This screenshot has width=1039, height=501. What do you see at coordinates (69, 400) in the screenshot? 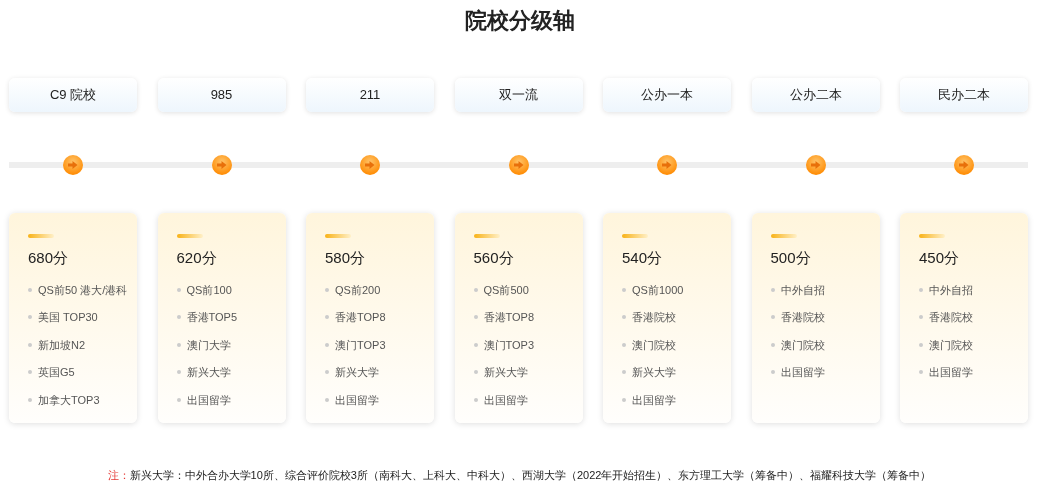
I see `list-item: 加拿大TOP3` at bounding box center [69, 400].